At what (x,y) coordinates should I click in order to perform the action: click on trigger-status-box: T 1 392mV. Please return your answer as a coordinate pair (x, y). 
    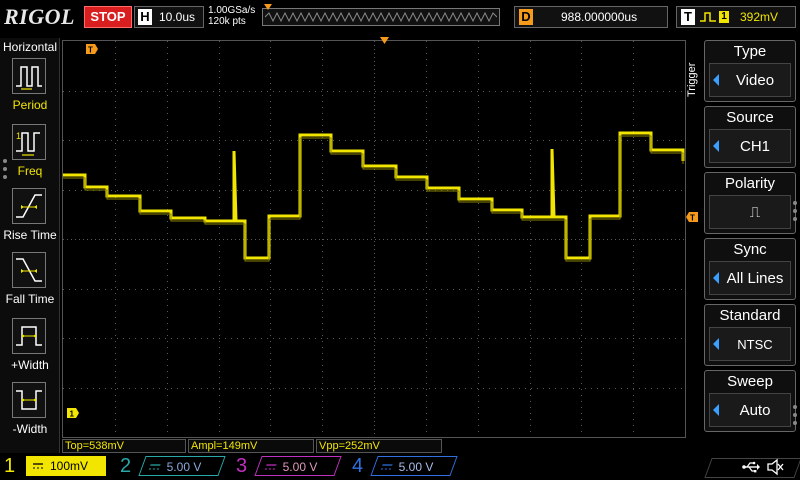
    Looking at the image, I should click on (736, 17).